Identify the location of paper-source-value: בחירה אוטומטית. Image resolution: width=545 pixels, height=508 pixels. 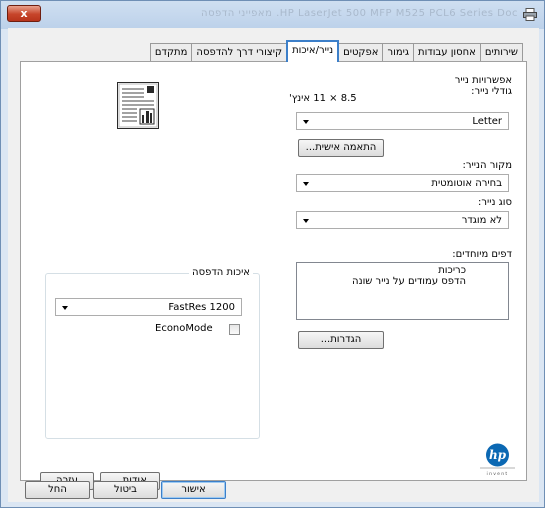
(466, 183).